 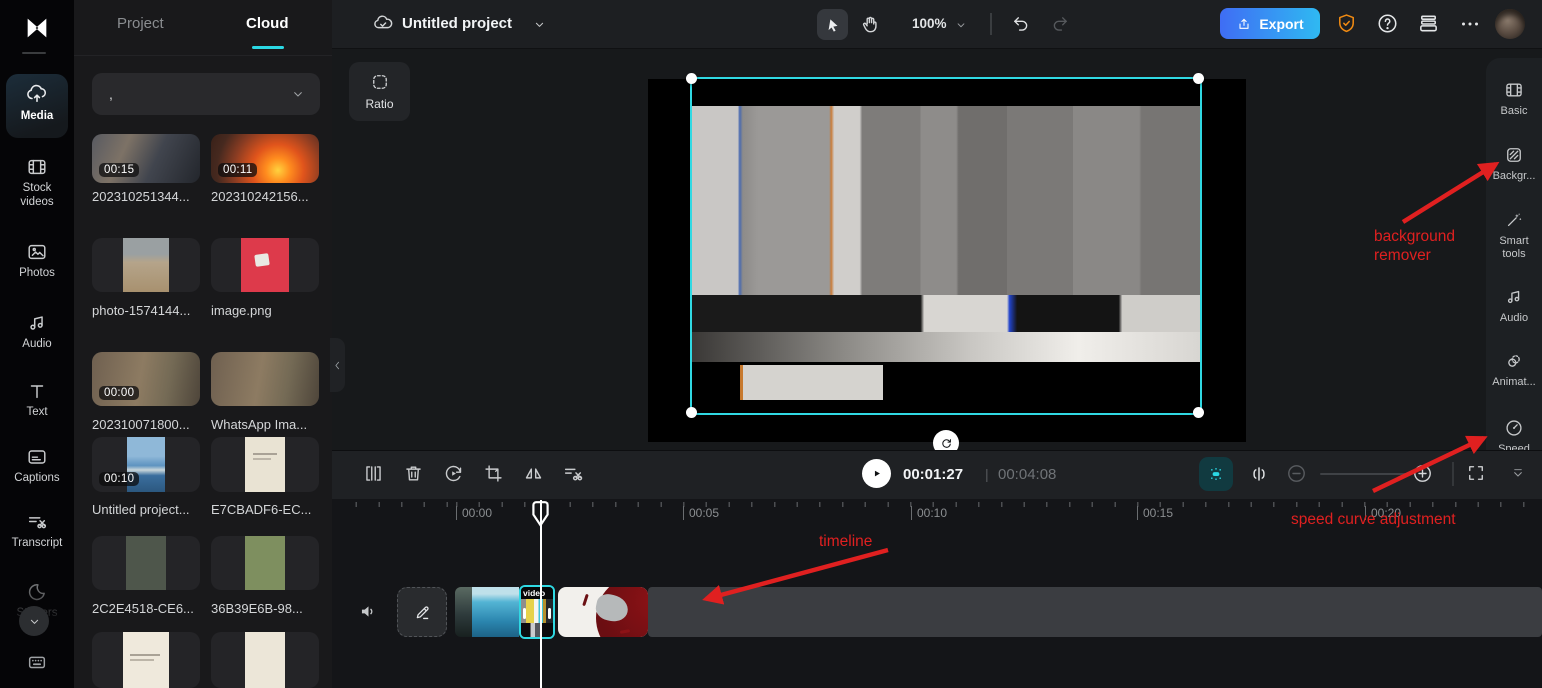 What do you see at coordinates (422, 612) in the screenshot?
I see `cover-edit-button` at bounding box center [422, 612].